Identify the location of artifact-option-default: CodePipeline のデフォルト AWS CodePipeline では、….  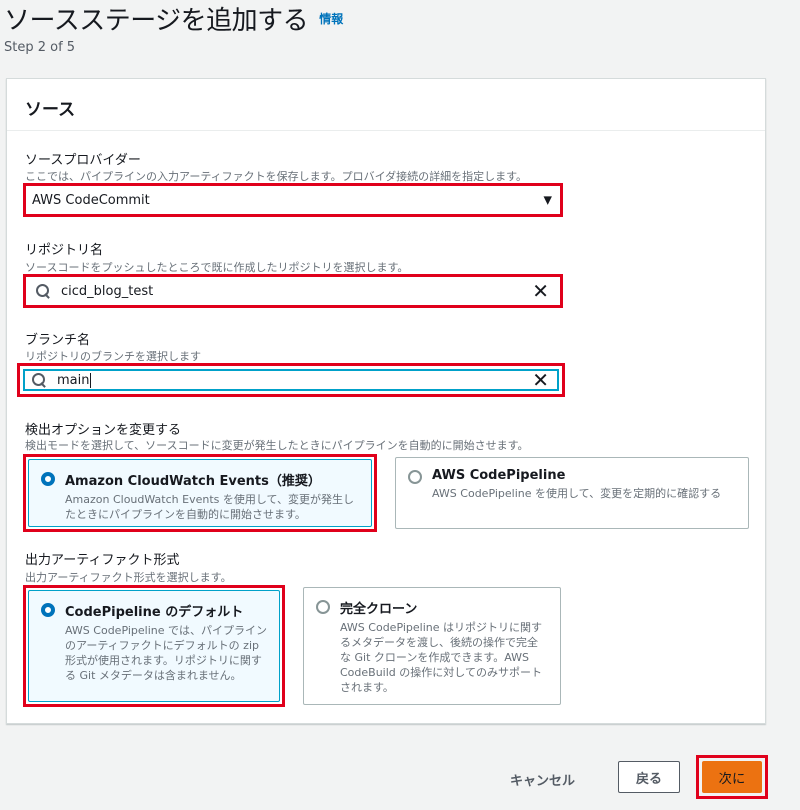
(154, 646).